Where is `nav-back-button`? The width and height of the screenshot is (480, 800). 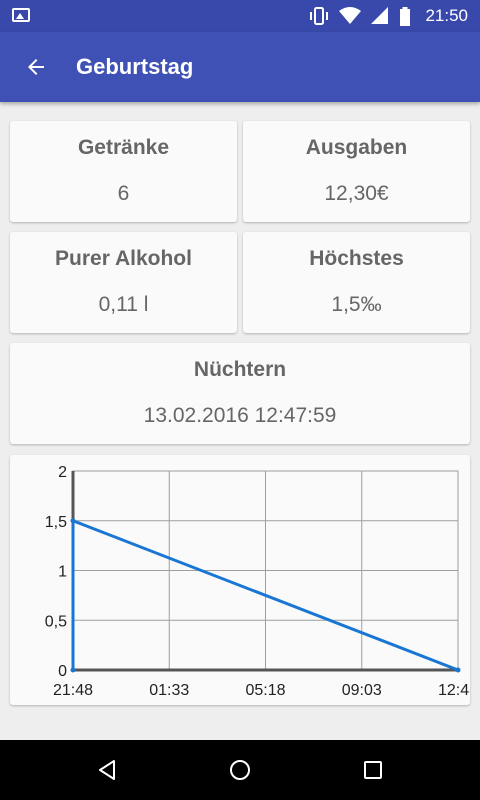 nav-back-button is located at coordinates (107, 770).